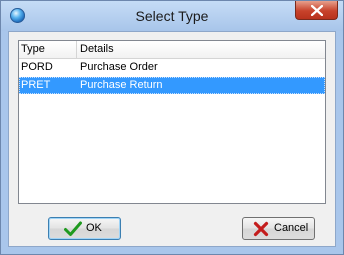 The width and height of the screenshot is (344, 255). I want to click on cancel-button-label: Cancel, so click(291, 228).